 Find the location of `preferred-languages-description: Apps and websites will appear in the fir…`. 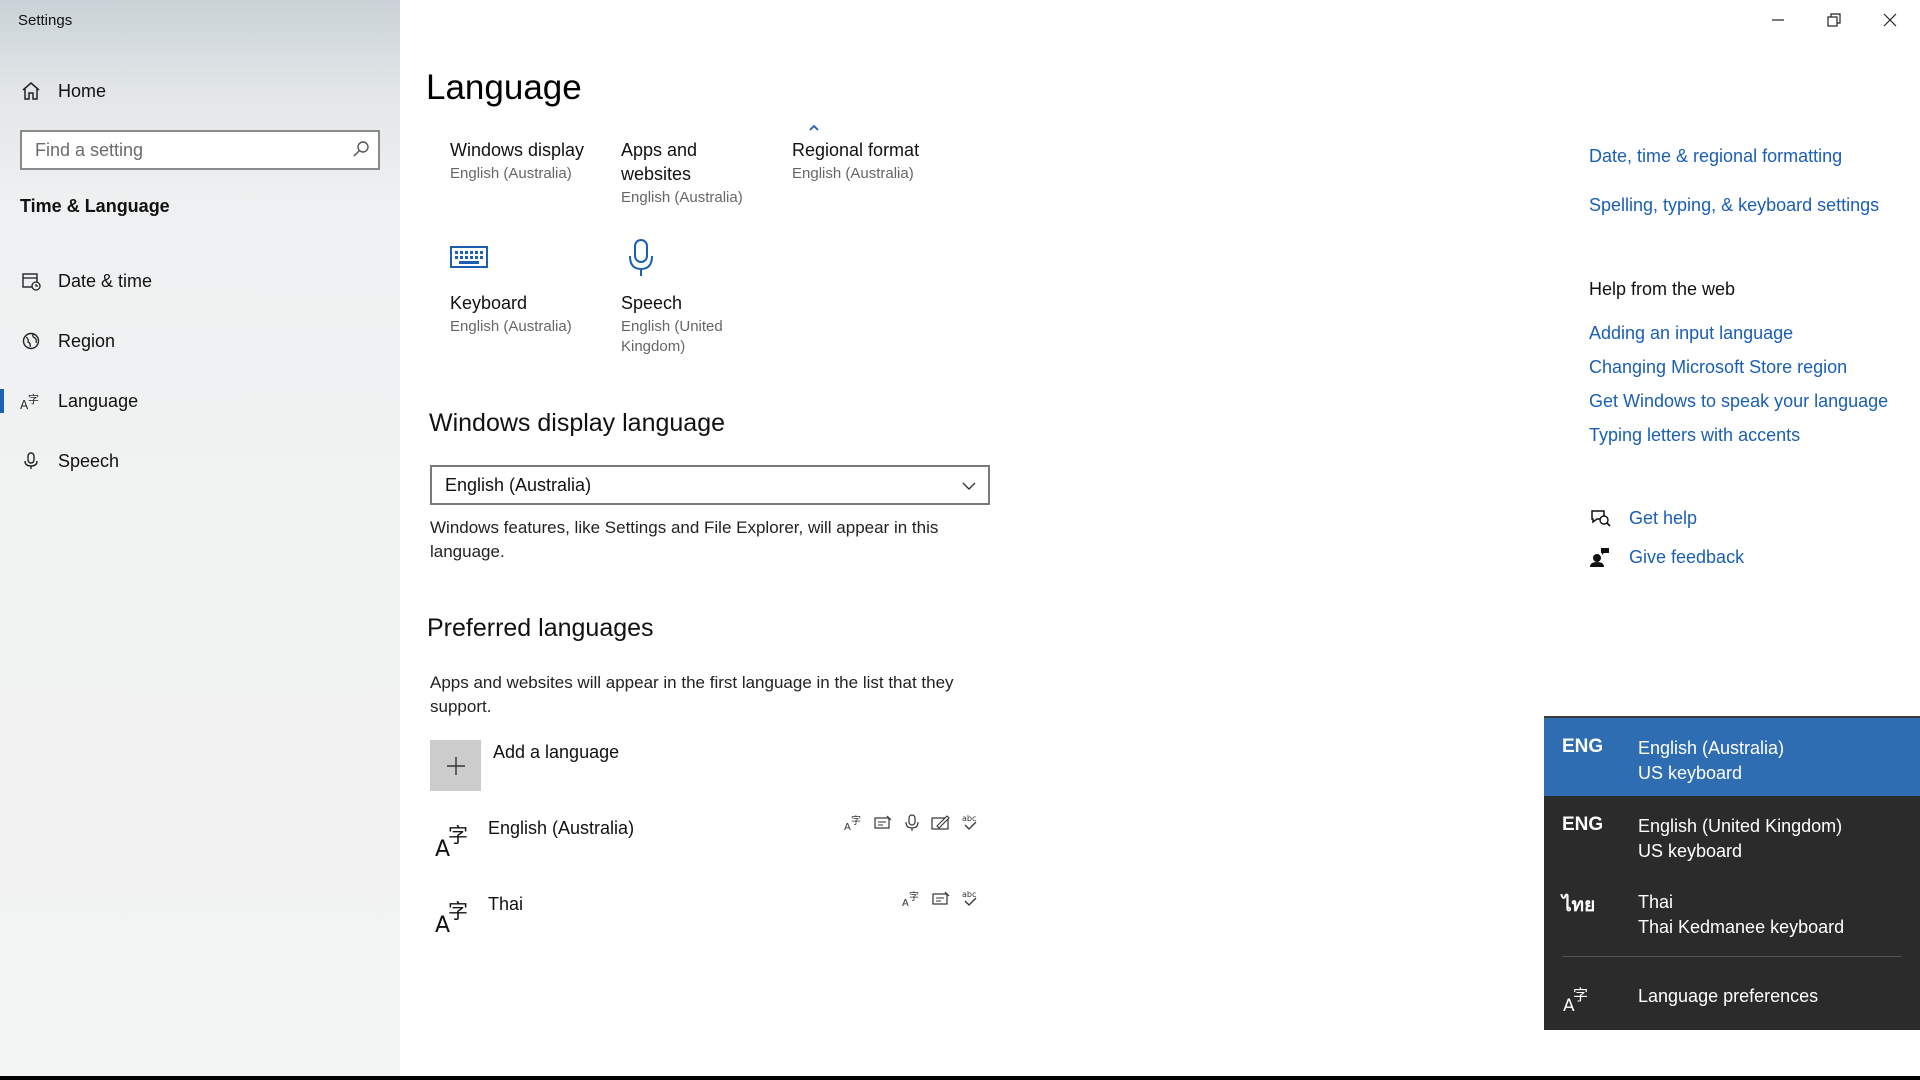

preferred-languages-description: Apps and websites will appear in the fir… is located at coordinates (692, 694).